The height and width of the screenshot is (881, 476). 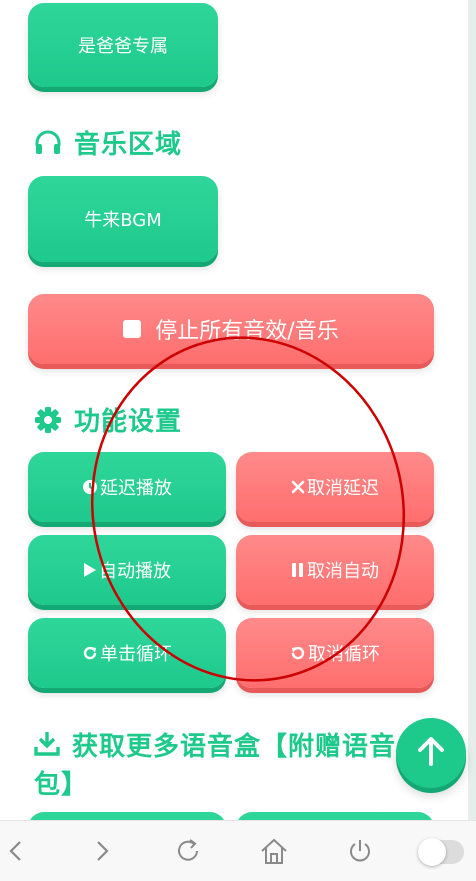 What do you see at coordinates (344, 654) in the screenshot?
I see `cancel-loop-label: 取消循环` at bounding box center [344, 654].